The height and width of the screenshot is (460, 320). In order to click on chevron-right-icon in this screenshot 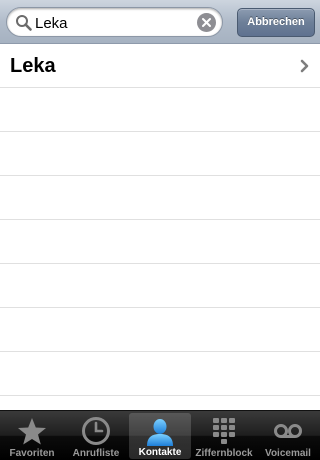, I will do `click(305, 66)`.